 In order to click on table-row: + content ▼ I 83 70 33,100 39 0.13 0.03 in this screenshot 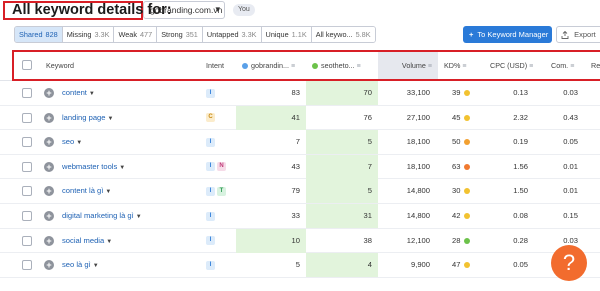, I will do `click(300, 93)`.